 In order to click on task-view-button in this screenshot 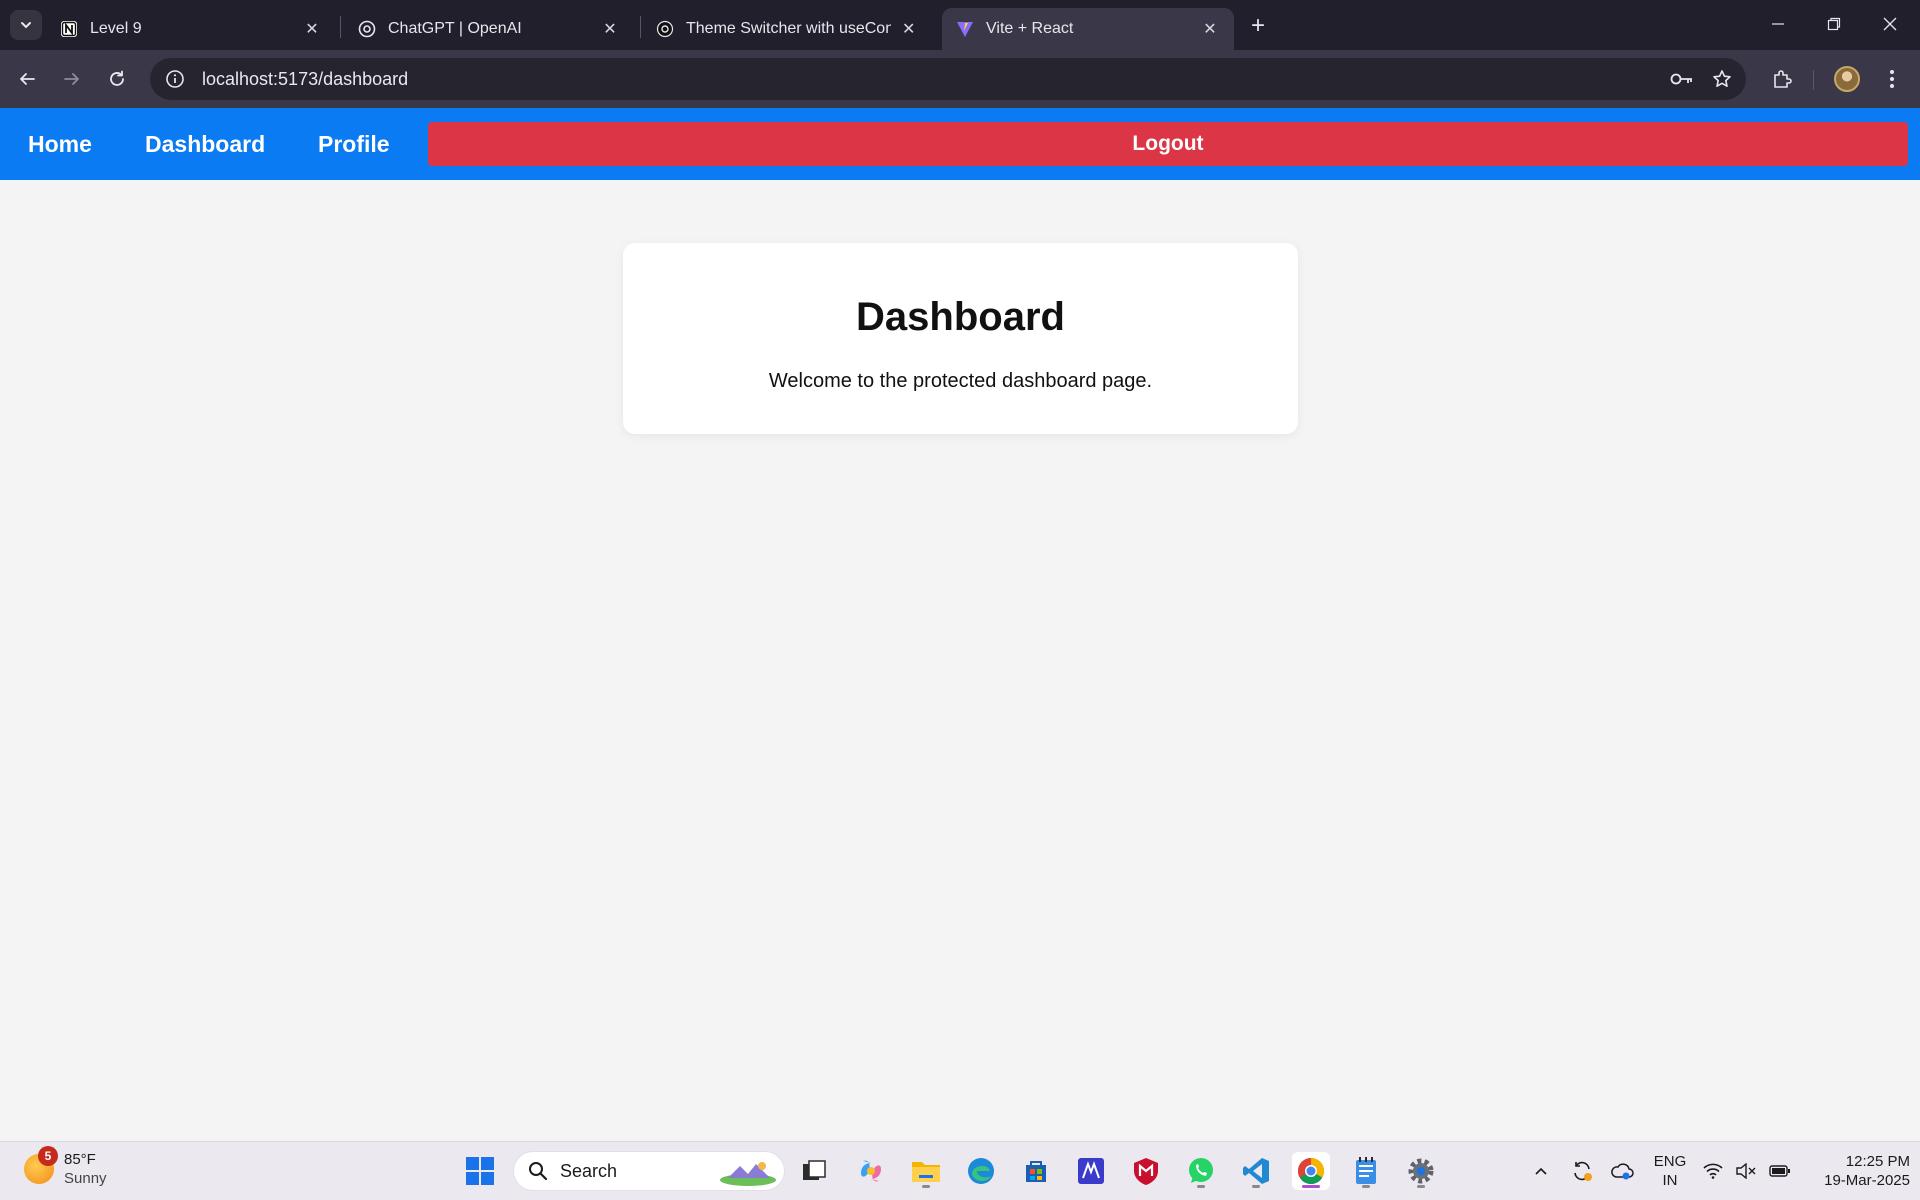, I will do `click(814, 1171)`.